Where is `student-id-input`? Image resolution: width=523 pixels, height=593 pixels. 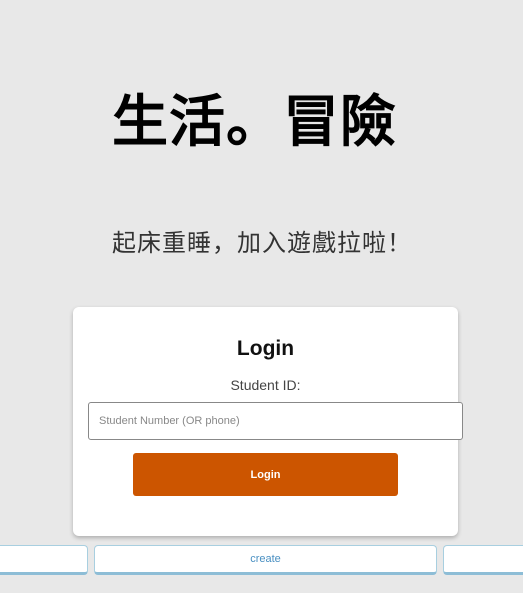
student-id-input is located at coordinates (275, 421).